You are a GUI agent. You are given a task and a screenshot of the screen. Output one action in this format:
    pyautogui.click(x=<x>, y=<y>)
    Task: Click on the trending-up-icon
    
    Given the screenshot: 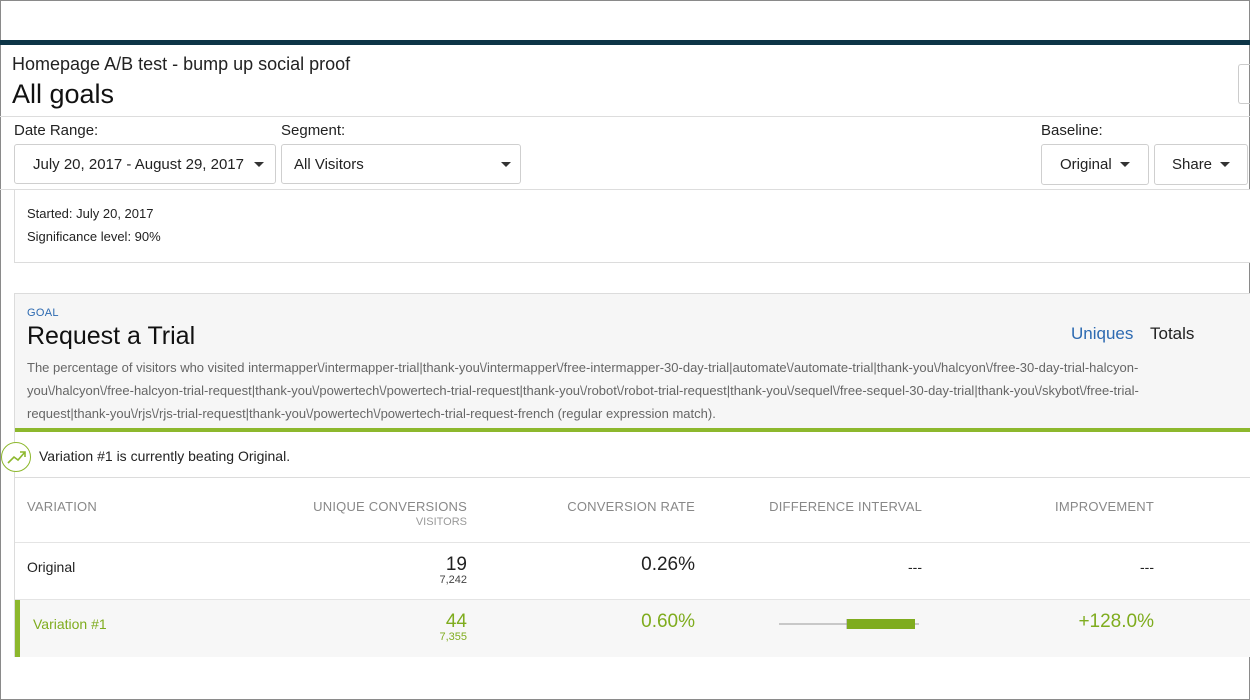 What is the action you would take?
    pyautogui.click(x=16, y=457)
    